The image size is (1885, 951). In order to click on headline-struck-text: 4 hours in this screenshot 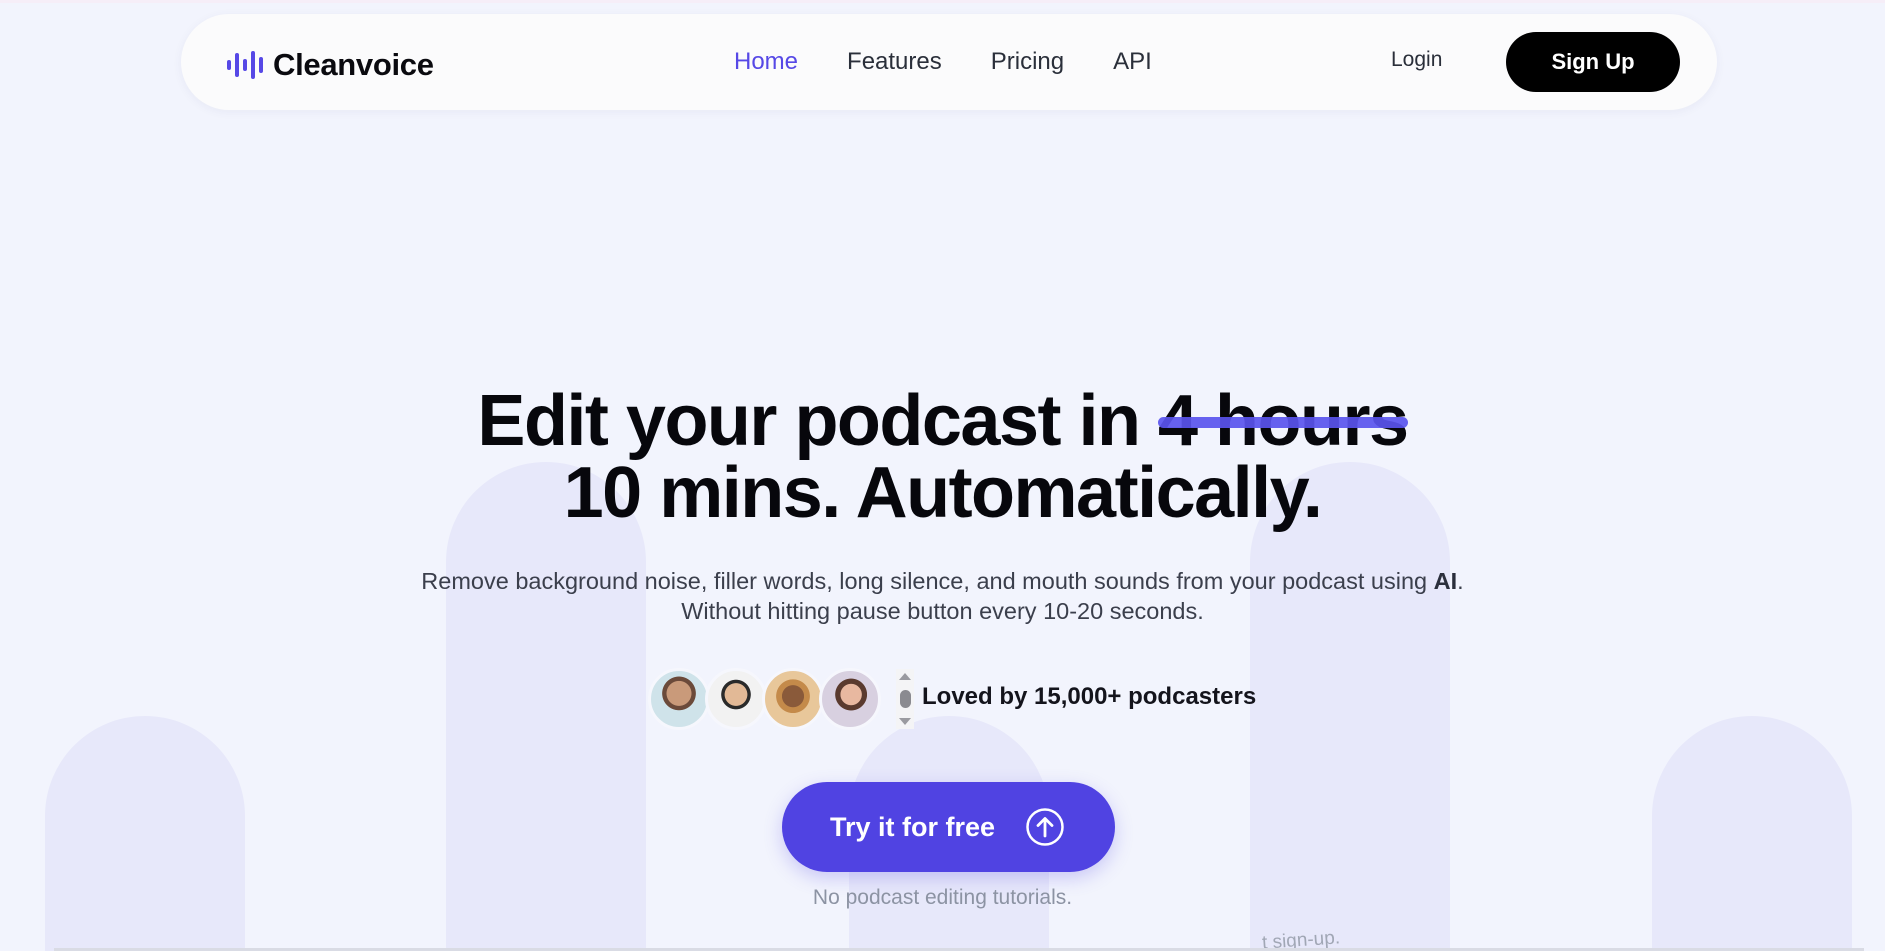, I will do `click(1283, 421)`.